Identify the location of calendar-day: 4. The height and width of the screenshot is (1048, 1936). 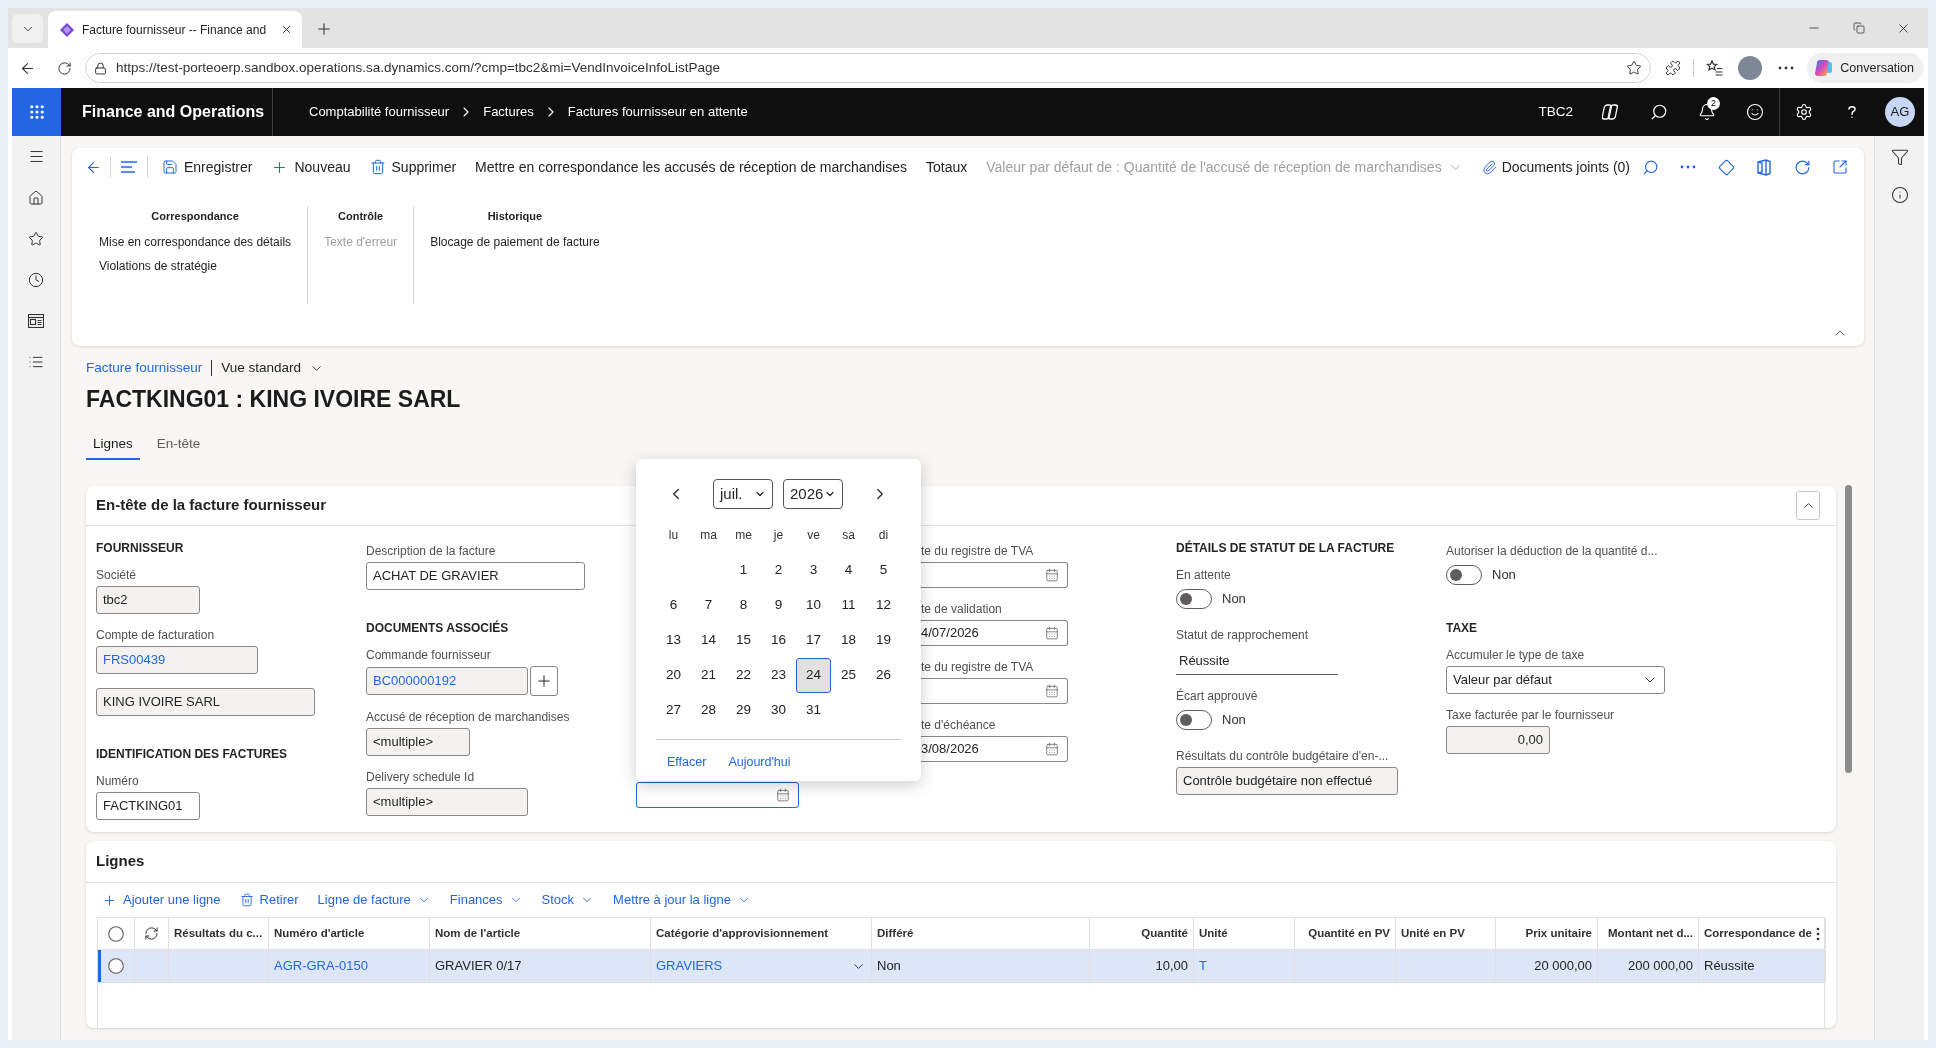
(848, 570).